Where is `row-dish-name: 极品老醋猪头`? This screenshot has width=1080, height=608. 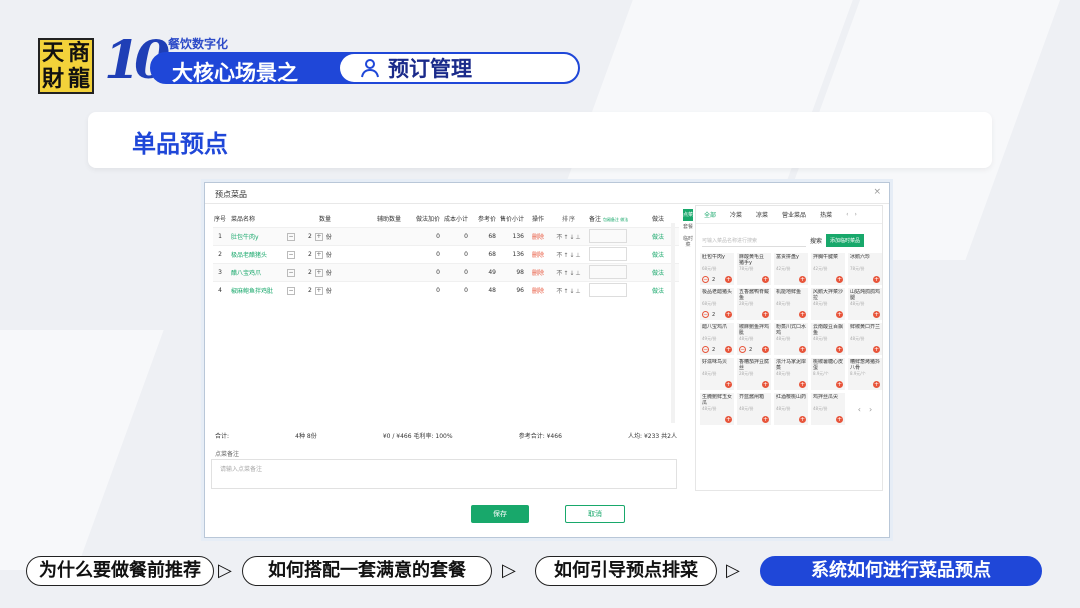
row-dish-name: 极品老醋猪头 is located at coordinates (257, 254).